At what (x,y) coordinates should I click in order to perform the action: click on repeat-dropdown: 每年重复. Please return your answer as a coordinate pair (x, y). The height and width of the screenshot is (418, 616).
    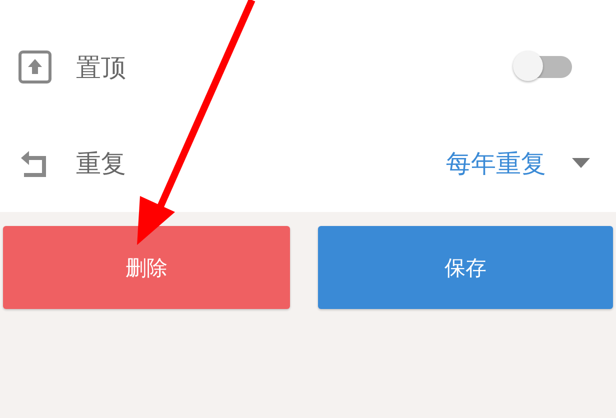
    Looking at the image, I should click on (496, 163).